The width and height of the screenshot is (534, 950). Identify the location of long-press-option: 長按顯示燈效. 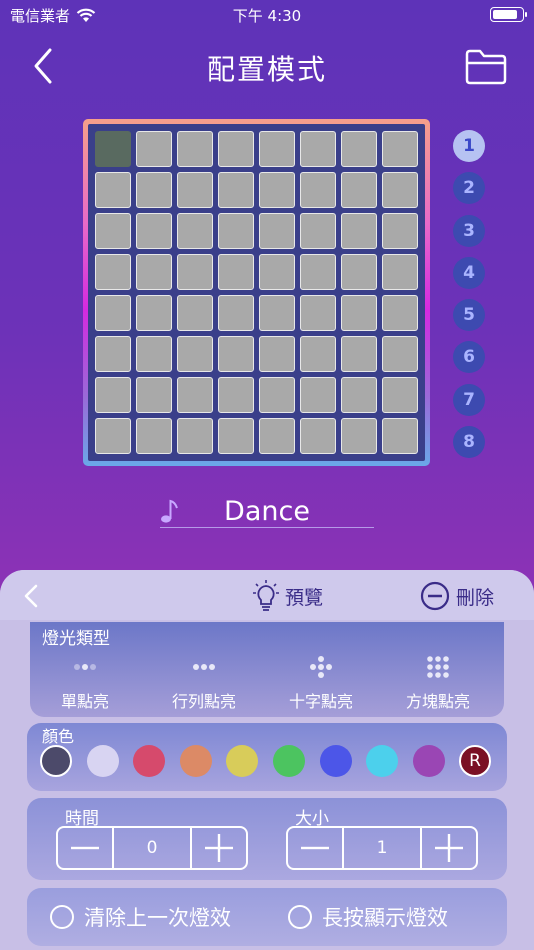
(368, 917).